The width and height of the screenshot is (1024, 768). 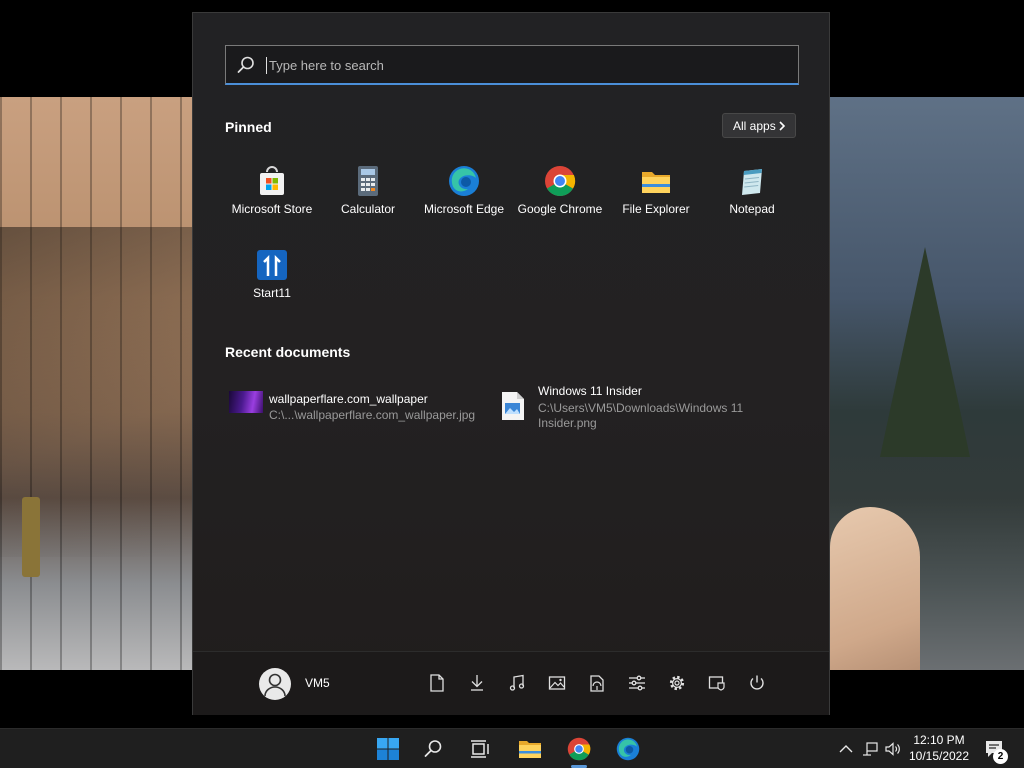 What do you see at coordinates (368, 181) in the screenshot?
I see `calculator-icon` at bounding box center [368, 181].